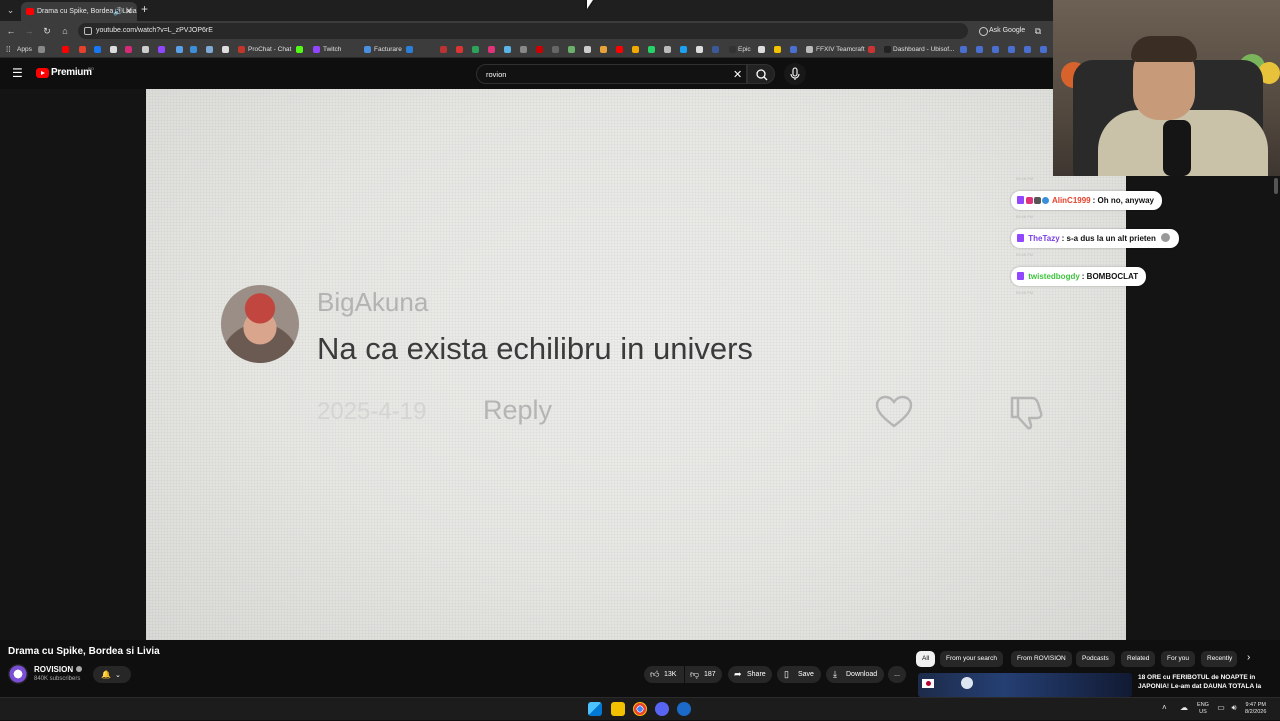 Image resolution: width=1280 pixels, height=721 pixels. What do you see at coordinates (1255, 709) in the screenshot?
I see `system-clock: 9:47 PM 8/2/2026` at bounding box center [1255, 709].